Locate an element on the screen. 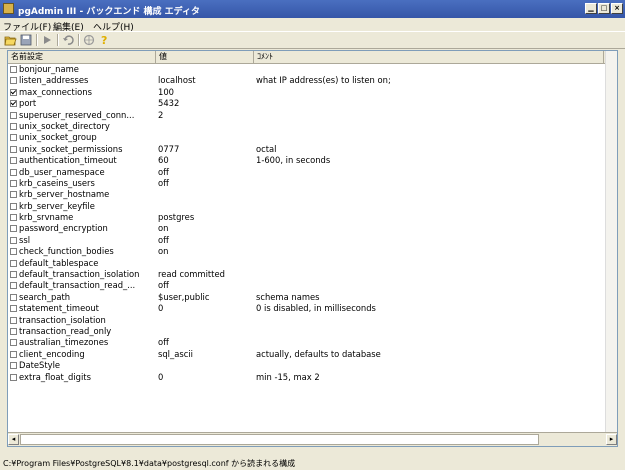  list-item: check_function_bodies on is located at coordinates (308, 251).